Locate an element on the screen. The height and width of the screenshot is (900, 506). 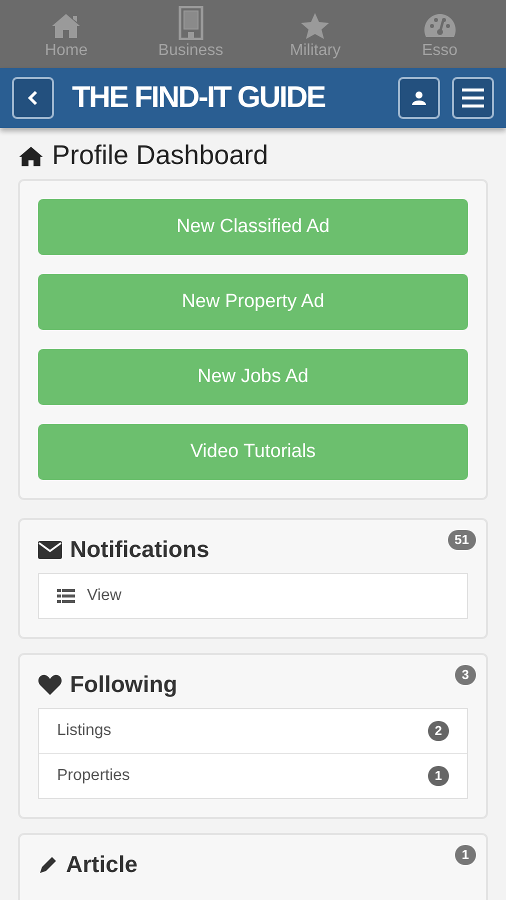
action-button: New Property Ad is located at coordinates (253, 302).